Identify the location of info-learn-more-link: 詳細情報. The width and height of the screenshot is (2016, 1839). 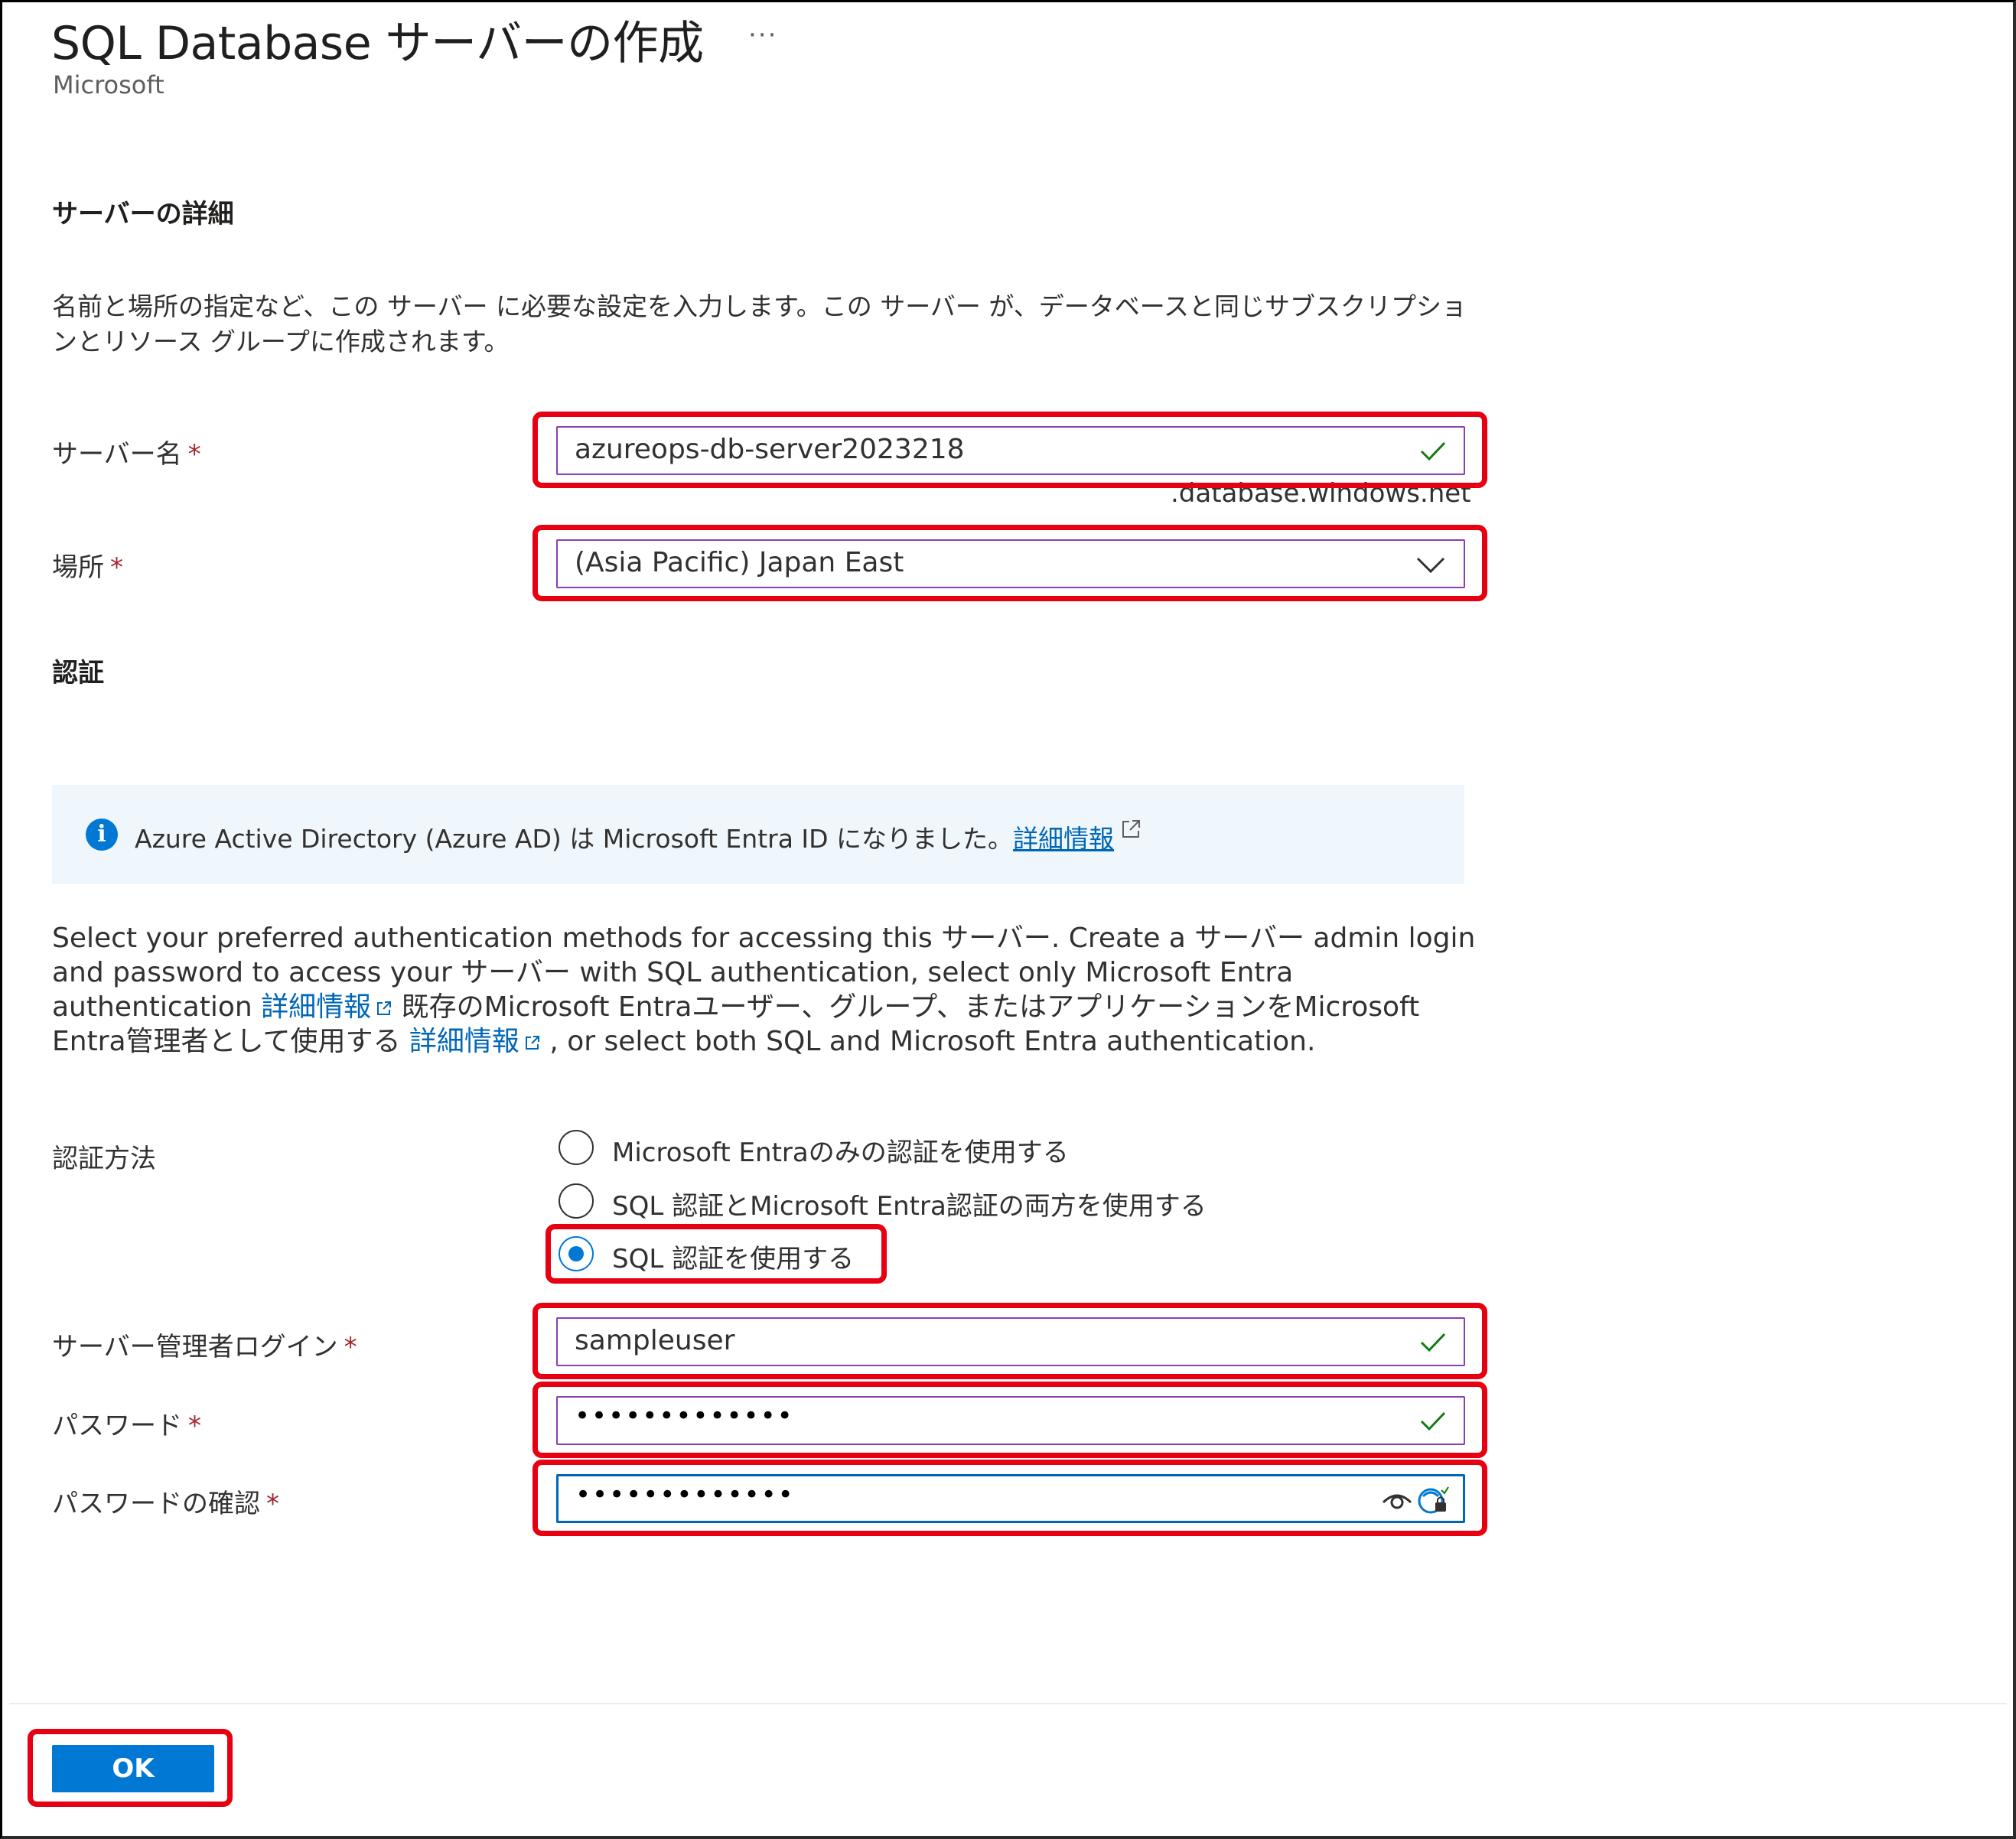
(1063, 839).